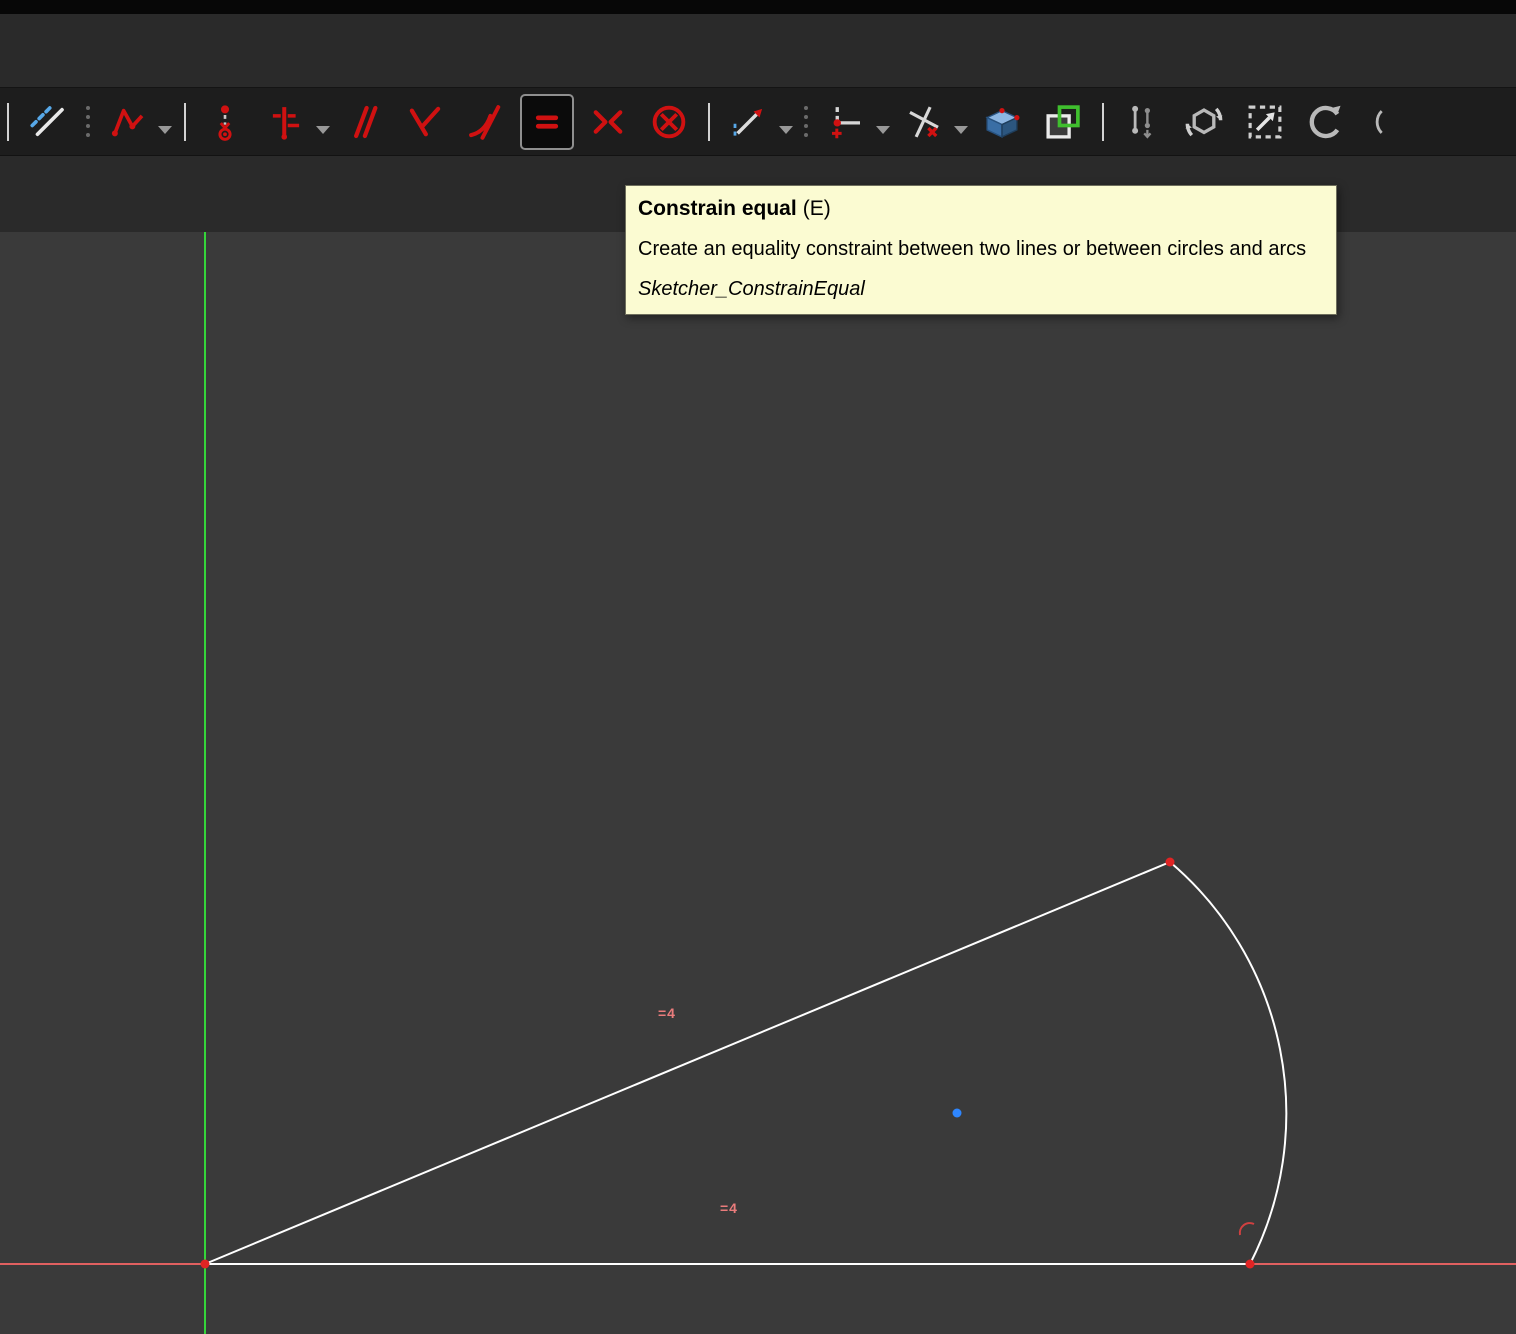 The width and height of the screenshot is (1516, 1334). What do you see at coordinates (751, 289) in the screenshot?
I see `tooltip-command-id: Sketcher_ConstrainEqual` at bounding box center [751, 289].